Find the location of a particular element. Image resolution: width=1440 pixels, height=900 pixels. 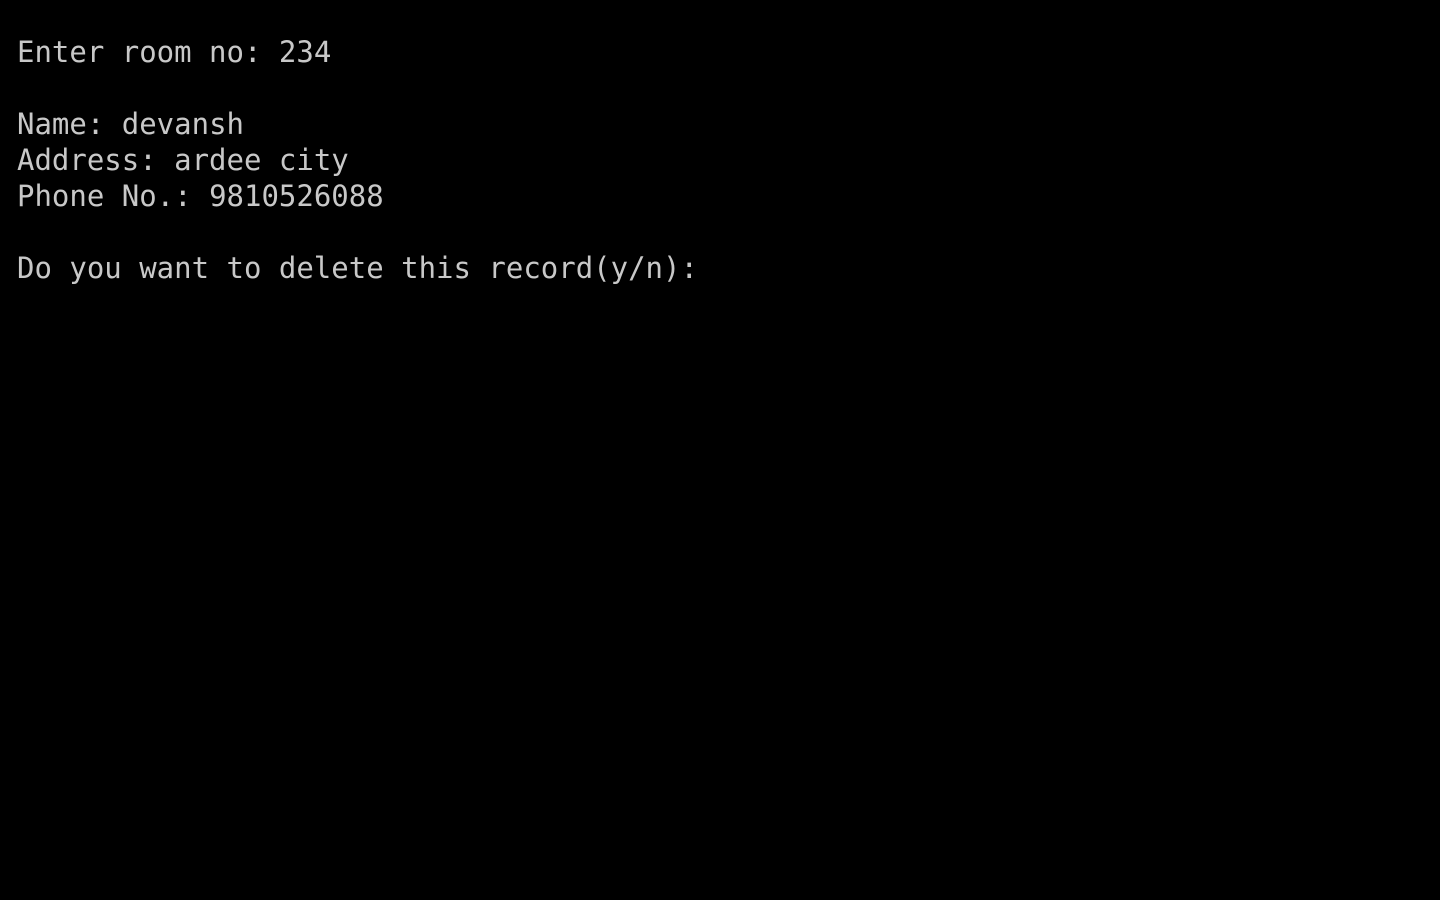

address-value: ardee city is located at coordinates (261, 160).